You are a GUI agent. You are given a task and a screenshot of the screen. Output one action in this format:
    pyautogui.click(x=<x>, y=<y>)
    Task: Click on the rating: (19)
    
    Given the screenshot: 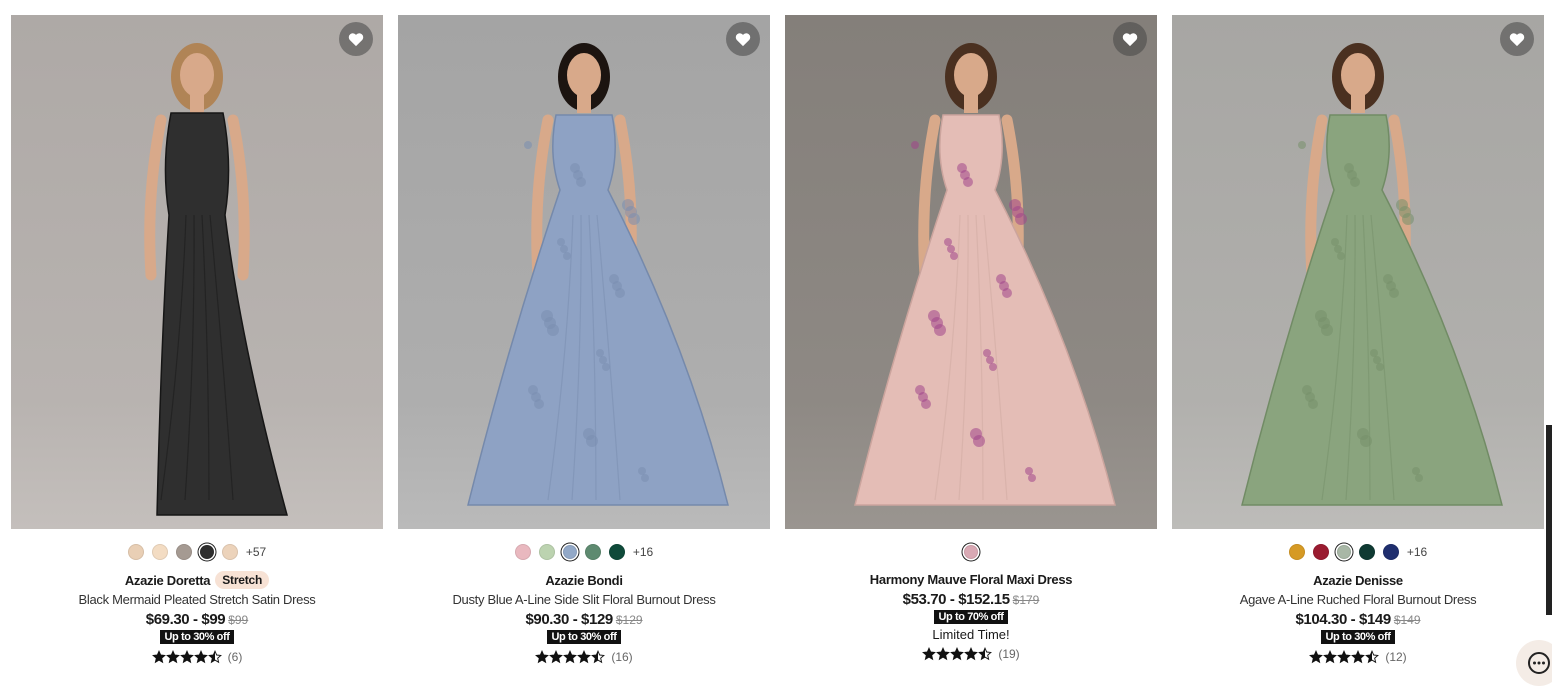 What is the action you would take?
    pyautogui.click(x=971, y=654)
    